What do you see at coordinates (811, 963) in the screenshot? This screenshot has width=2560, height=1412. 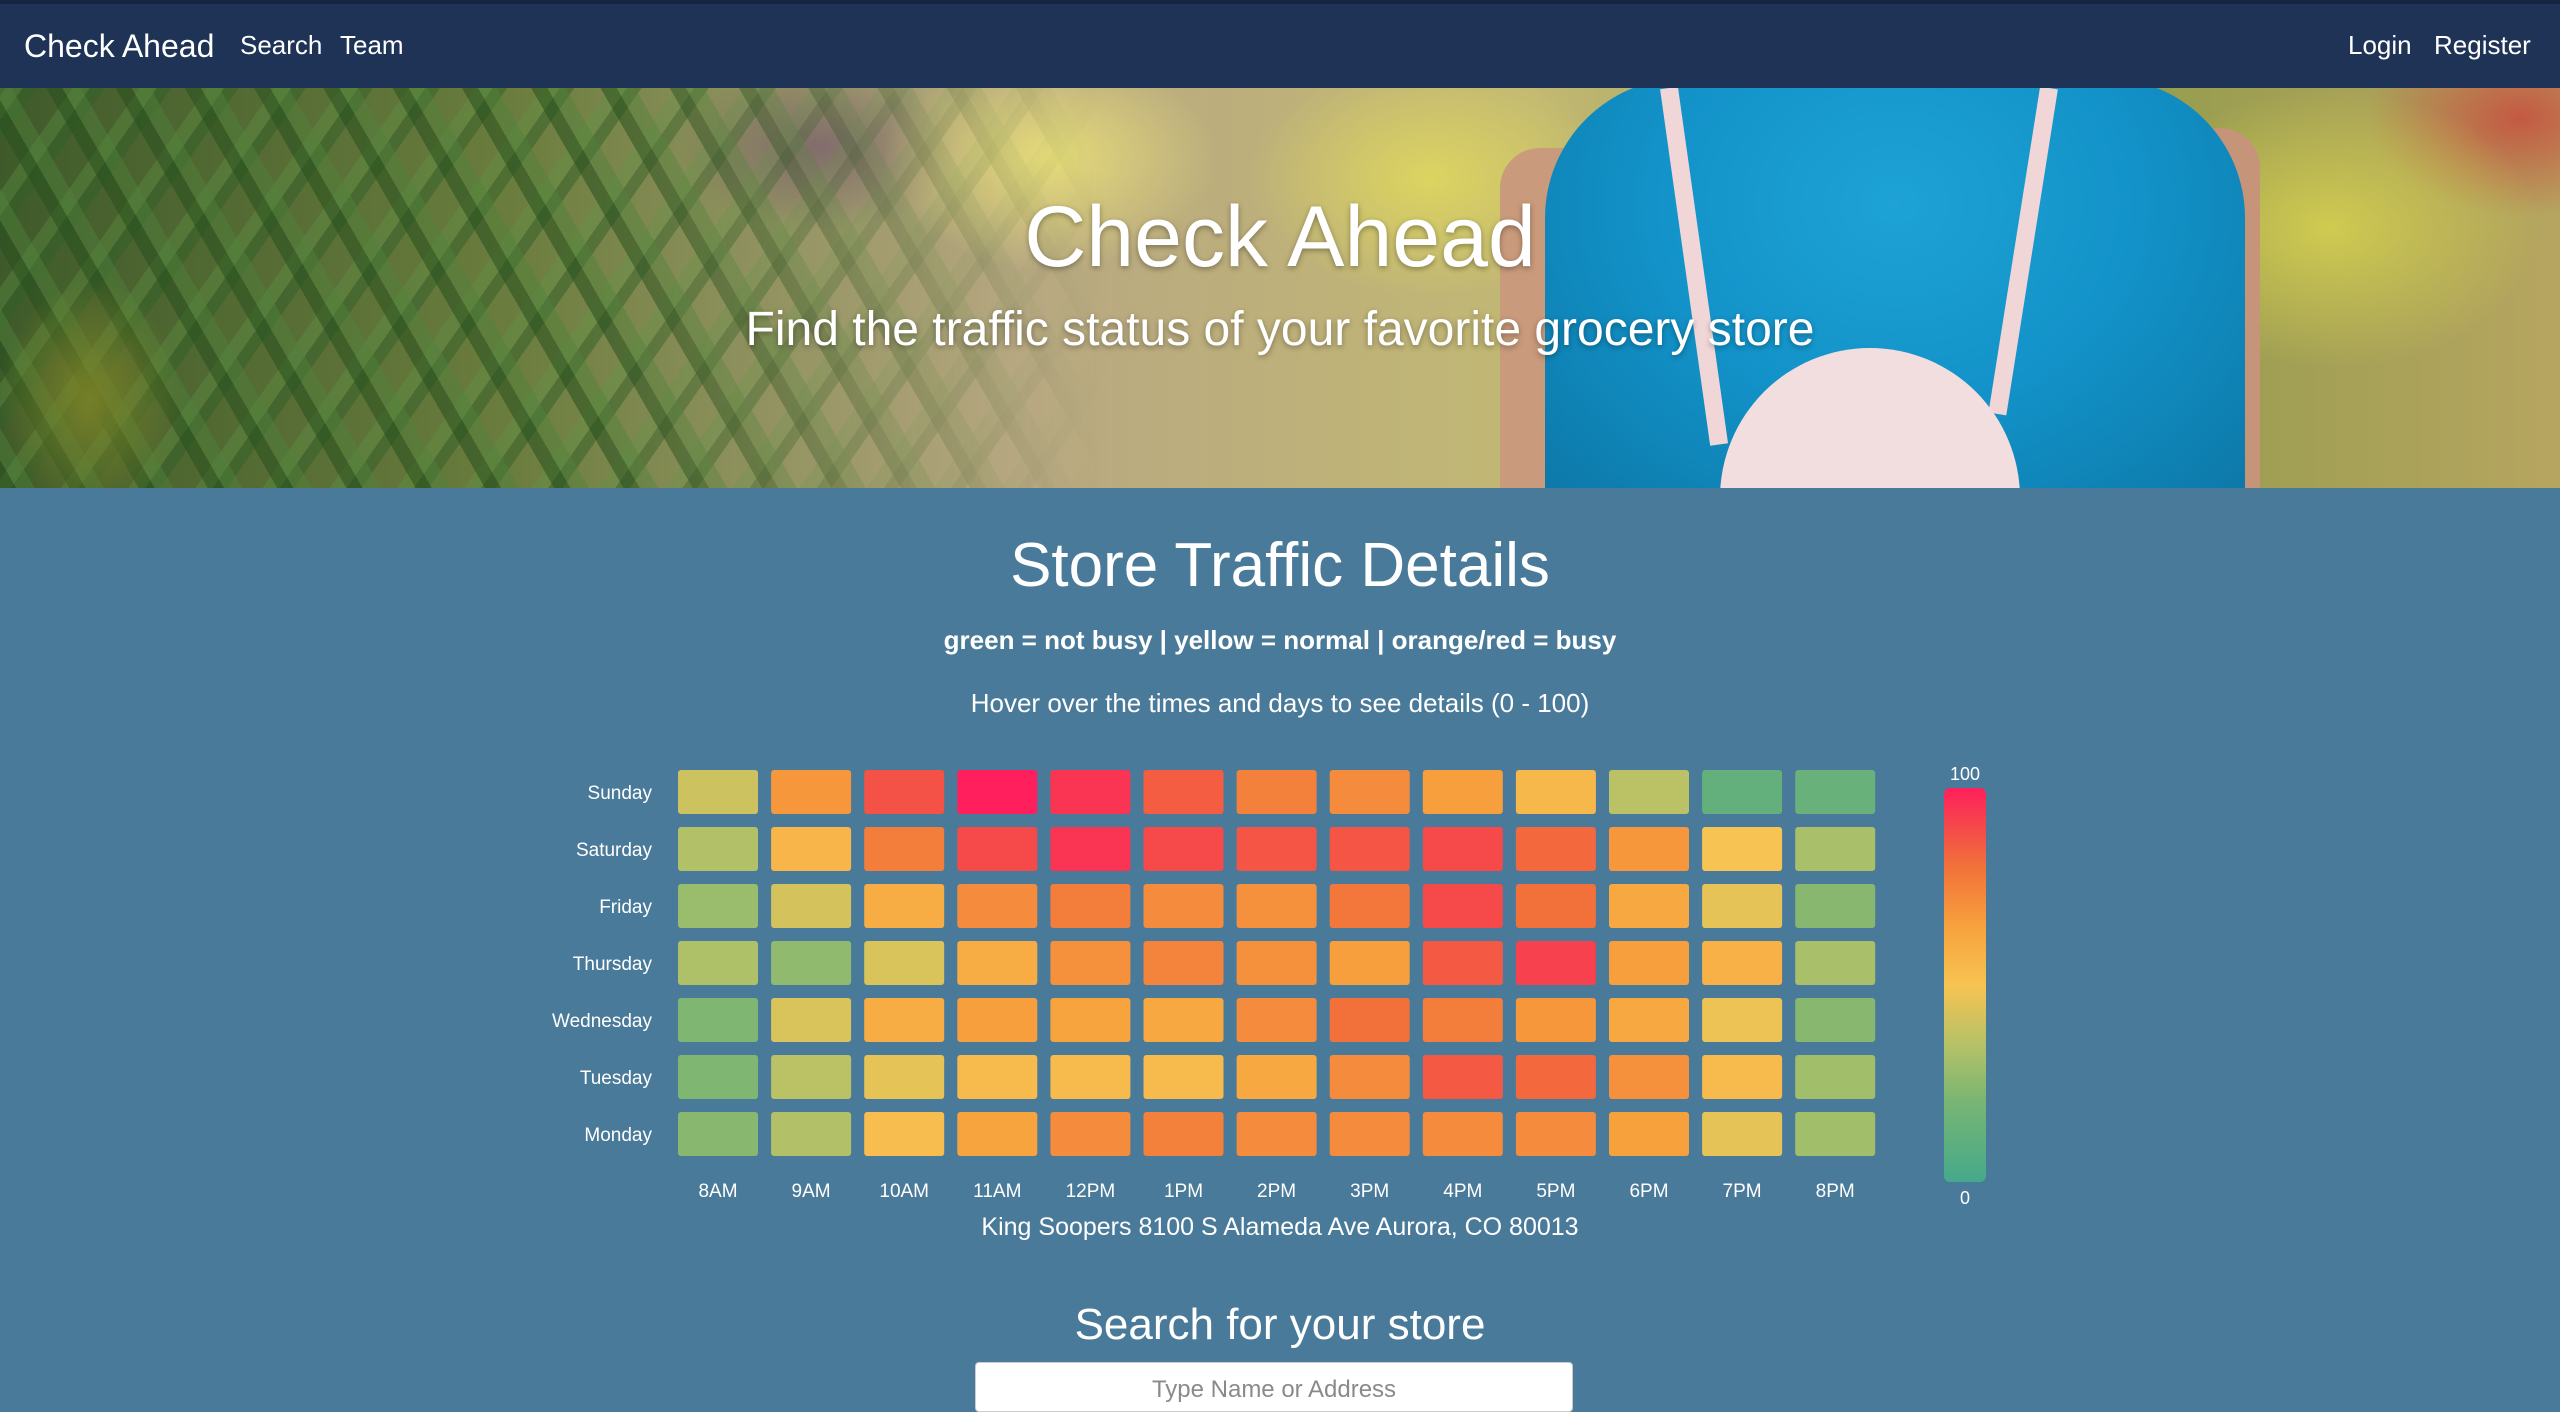 I see `heatmap-cell: Thursday 9AM: 26` at bounding box center [811, 963].